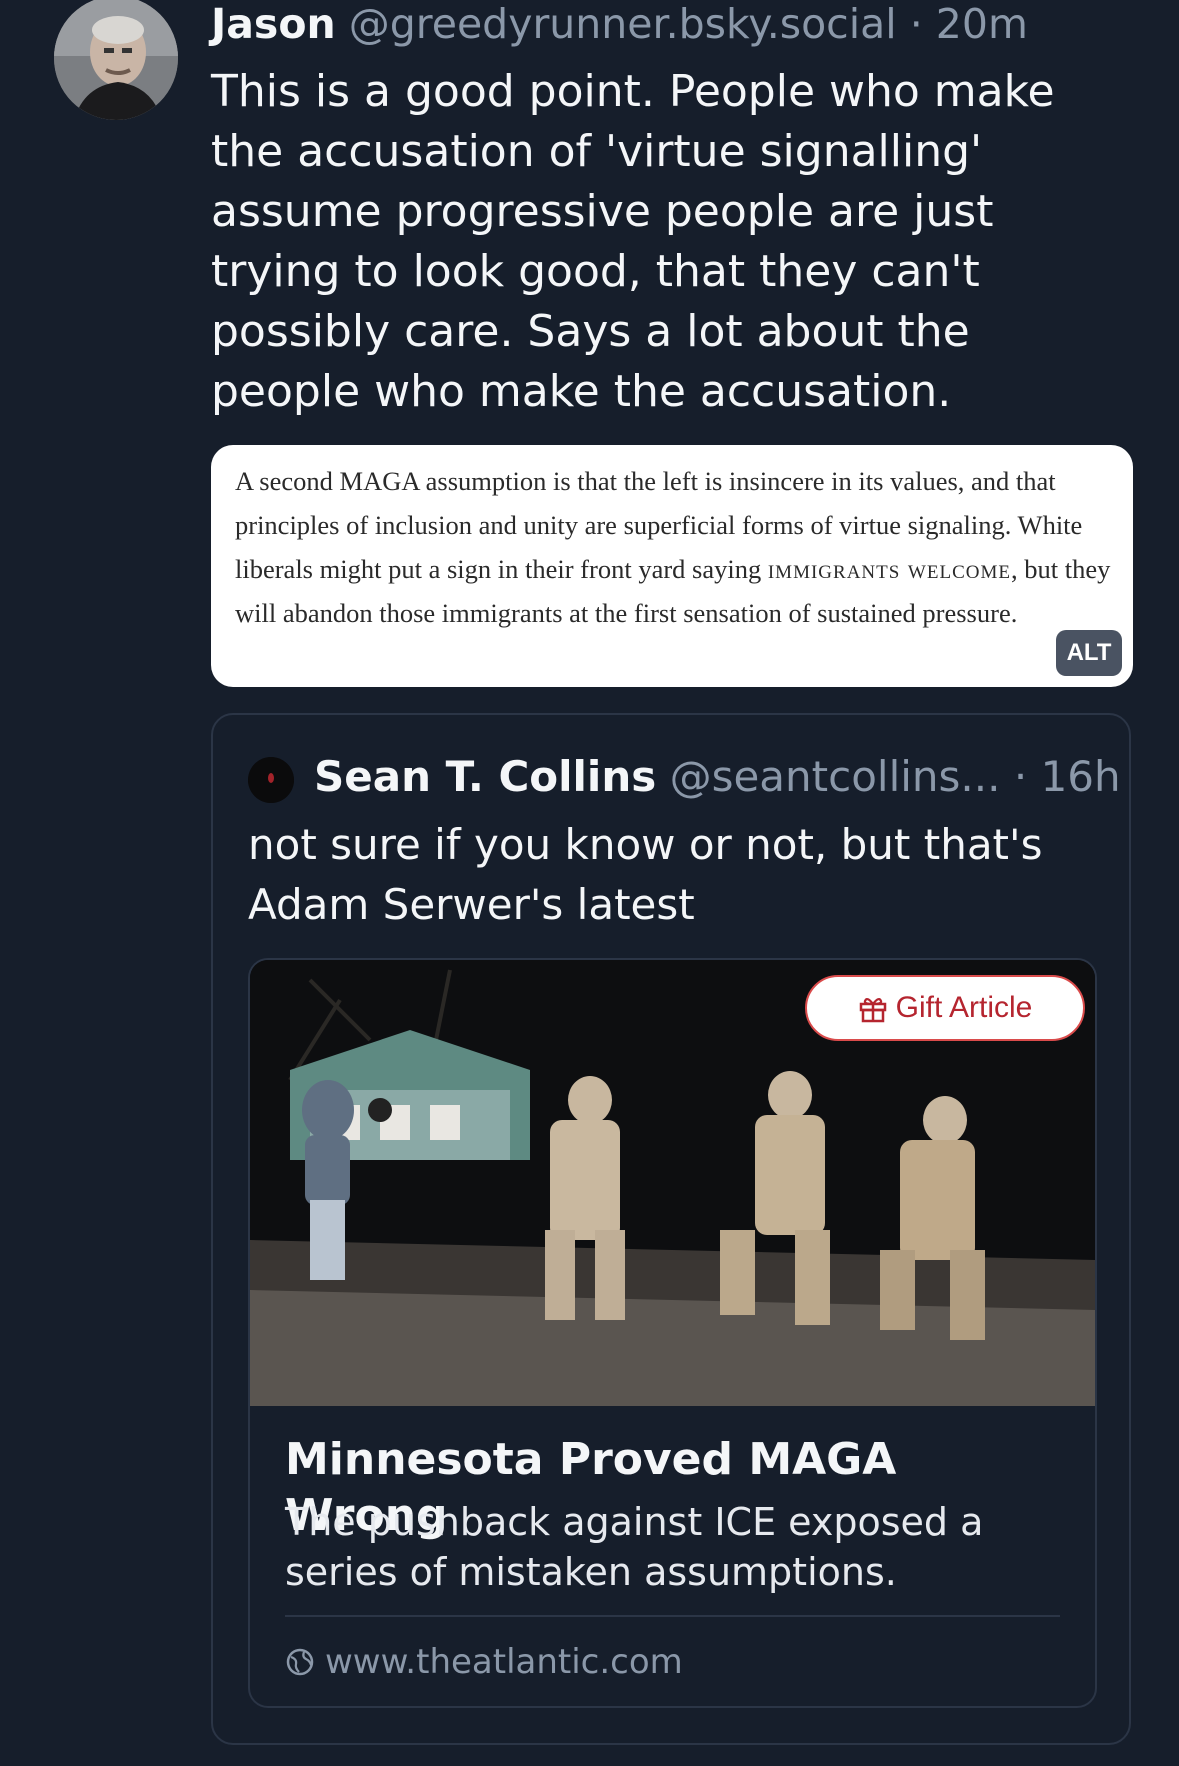 The width and height of the screenshot is (1179, 1766). I want to click on link-divider, so click(672, 1616).